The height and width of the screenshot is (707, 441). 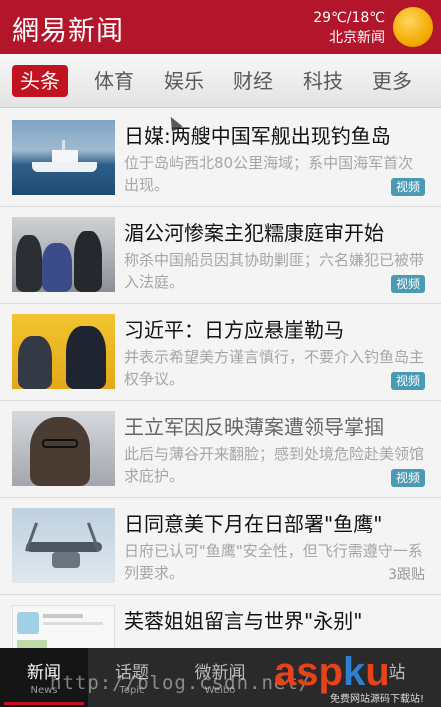 What do you see at coordinates (332, 672) in the screenshot?
I see `watermark-logo: aspku` at bounding box center [332, 672].